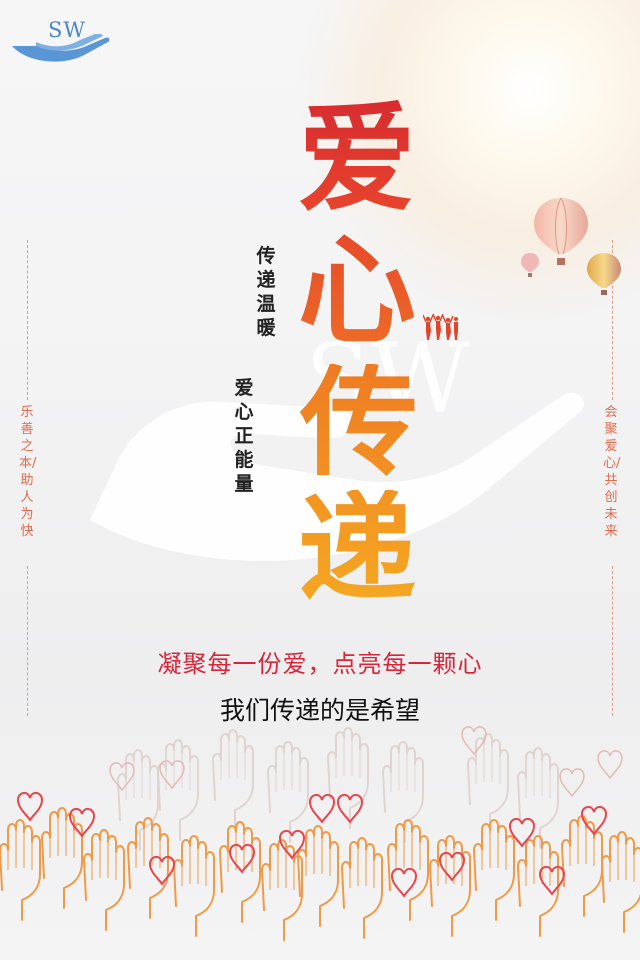 This screenshot has height=960, width=640. I want to click on vertical-caption-2: 爱心正能量, so click(244, 436).